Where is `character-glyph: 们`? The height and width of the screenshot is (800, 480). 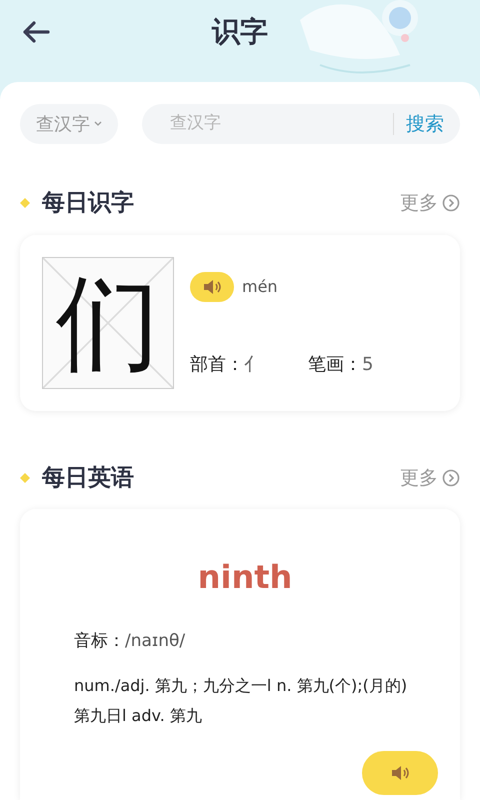 character-glyph: 们 is located at coordinates (108, 322).